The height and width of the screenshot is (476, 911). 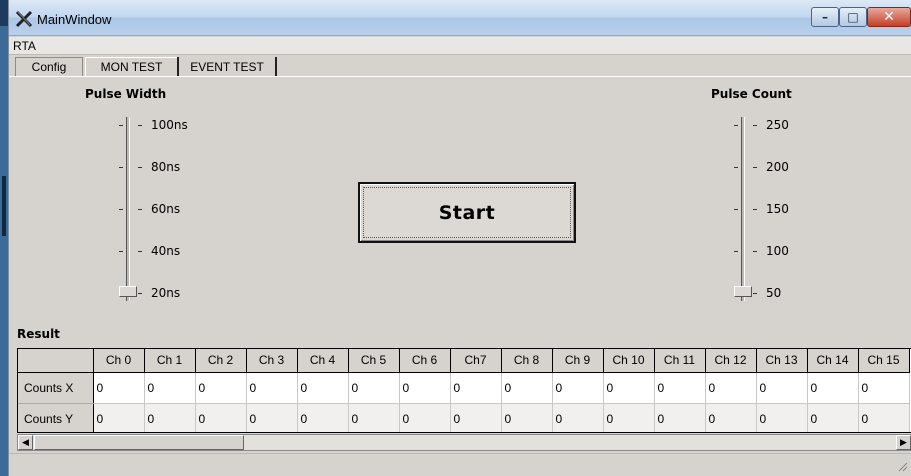 I want to click on table-corner, so click(x=56, y=361).